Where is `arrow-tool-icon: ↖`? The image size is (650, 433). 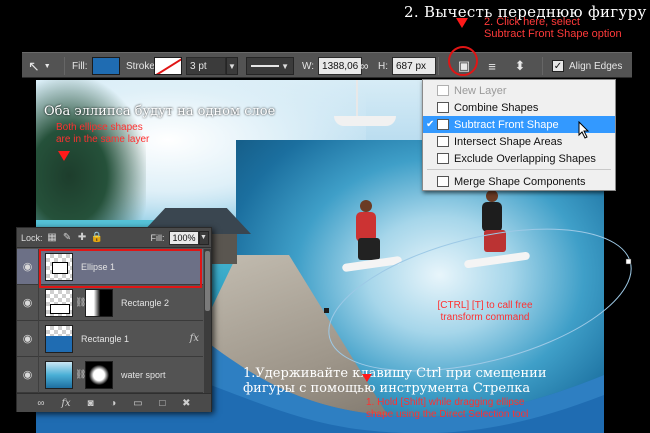 arrow-tool-icon: ↖ is located at coordinates (34, 65).